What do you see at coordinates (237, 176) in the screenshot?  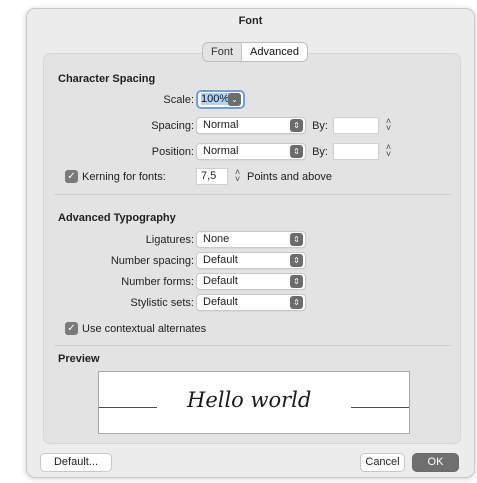 I see `kerning-stepper-icon: ˄ ˅` at bounding box center [237, 176].